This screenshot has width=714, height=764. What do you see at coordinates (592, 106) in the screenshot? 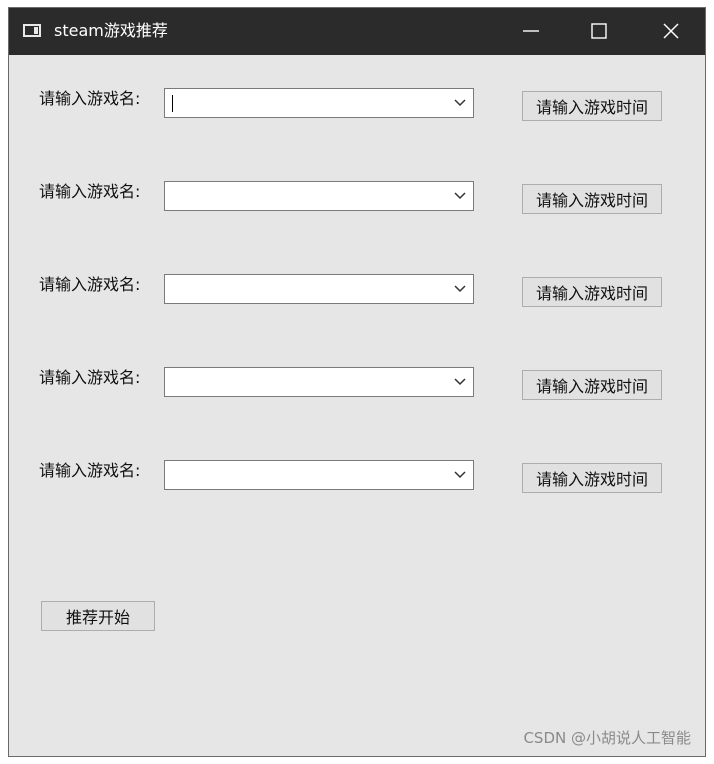
I see `game-time-button-1: 请输入游戏时间` at bounding box center [592, 106].